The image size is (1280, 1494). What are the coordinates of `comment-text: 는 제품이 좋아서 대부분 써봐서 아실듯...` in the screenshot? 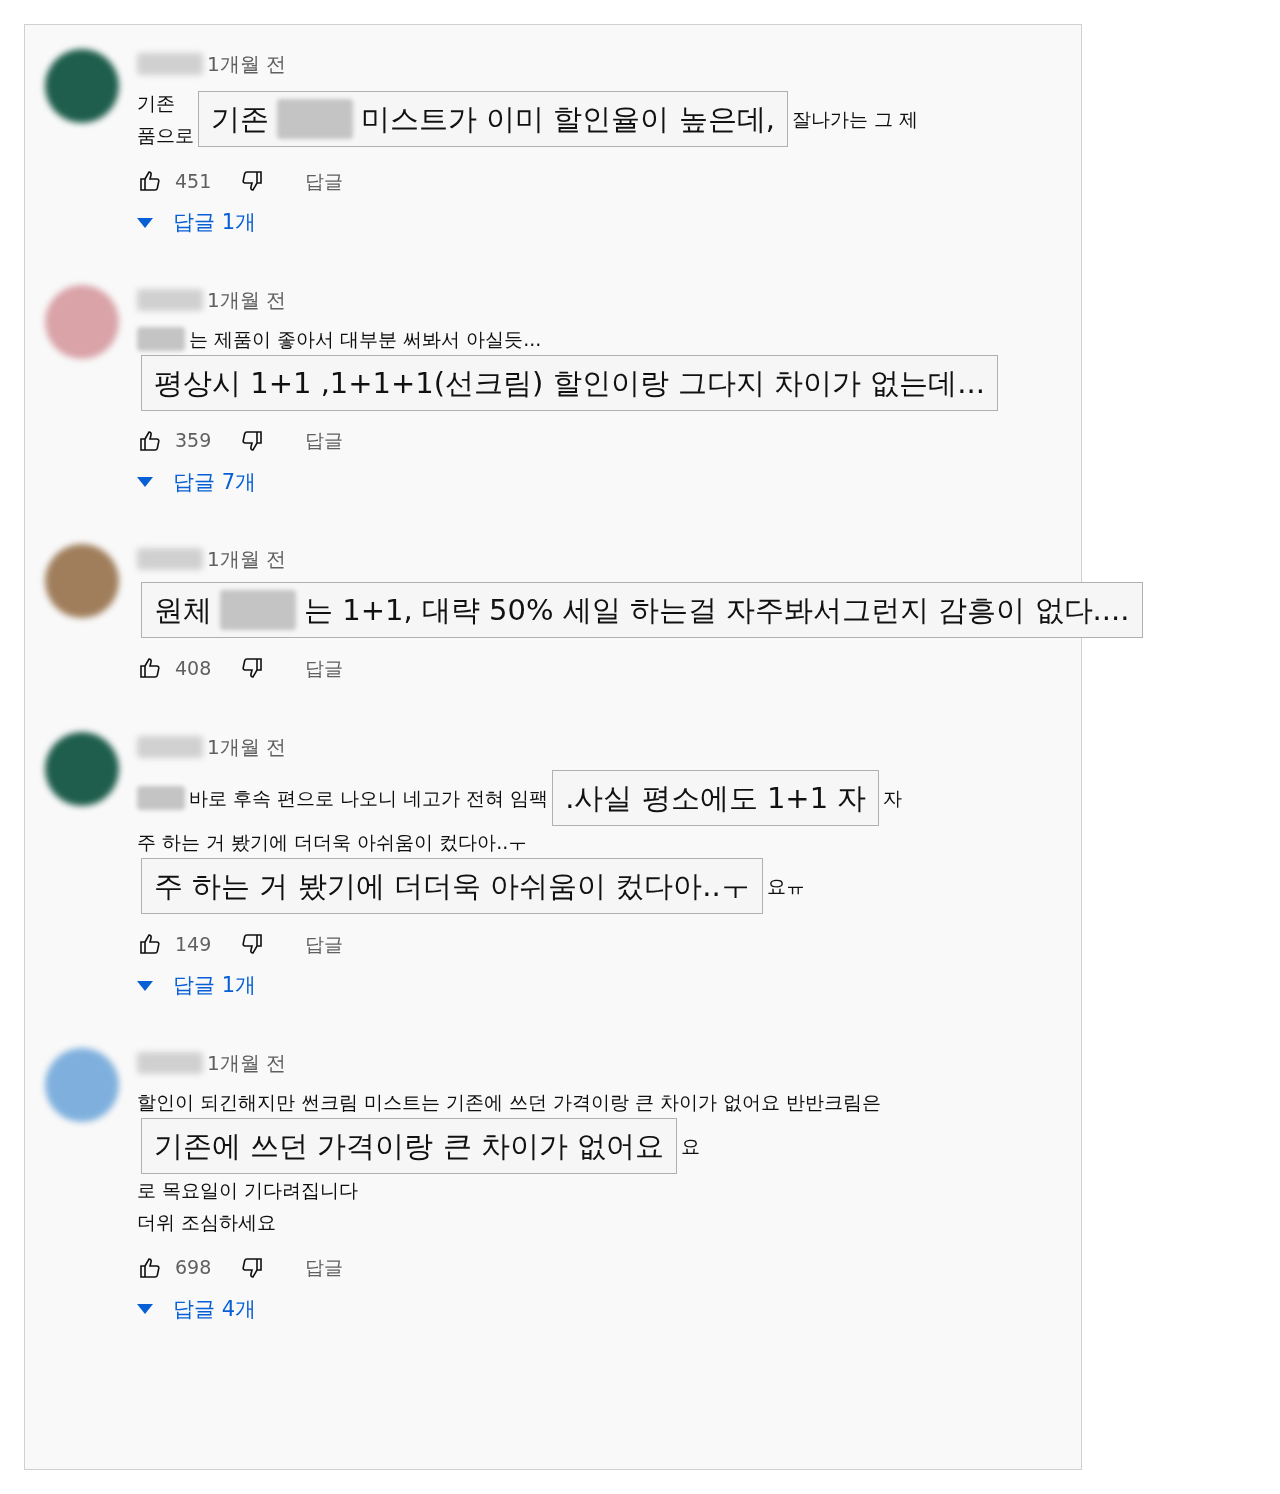 It's located at (365, 339).